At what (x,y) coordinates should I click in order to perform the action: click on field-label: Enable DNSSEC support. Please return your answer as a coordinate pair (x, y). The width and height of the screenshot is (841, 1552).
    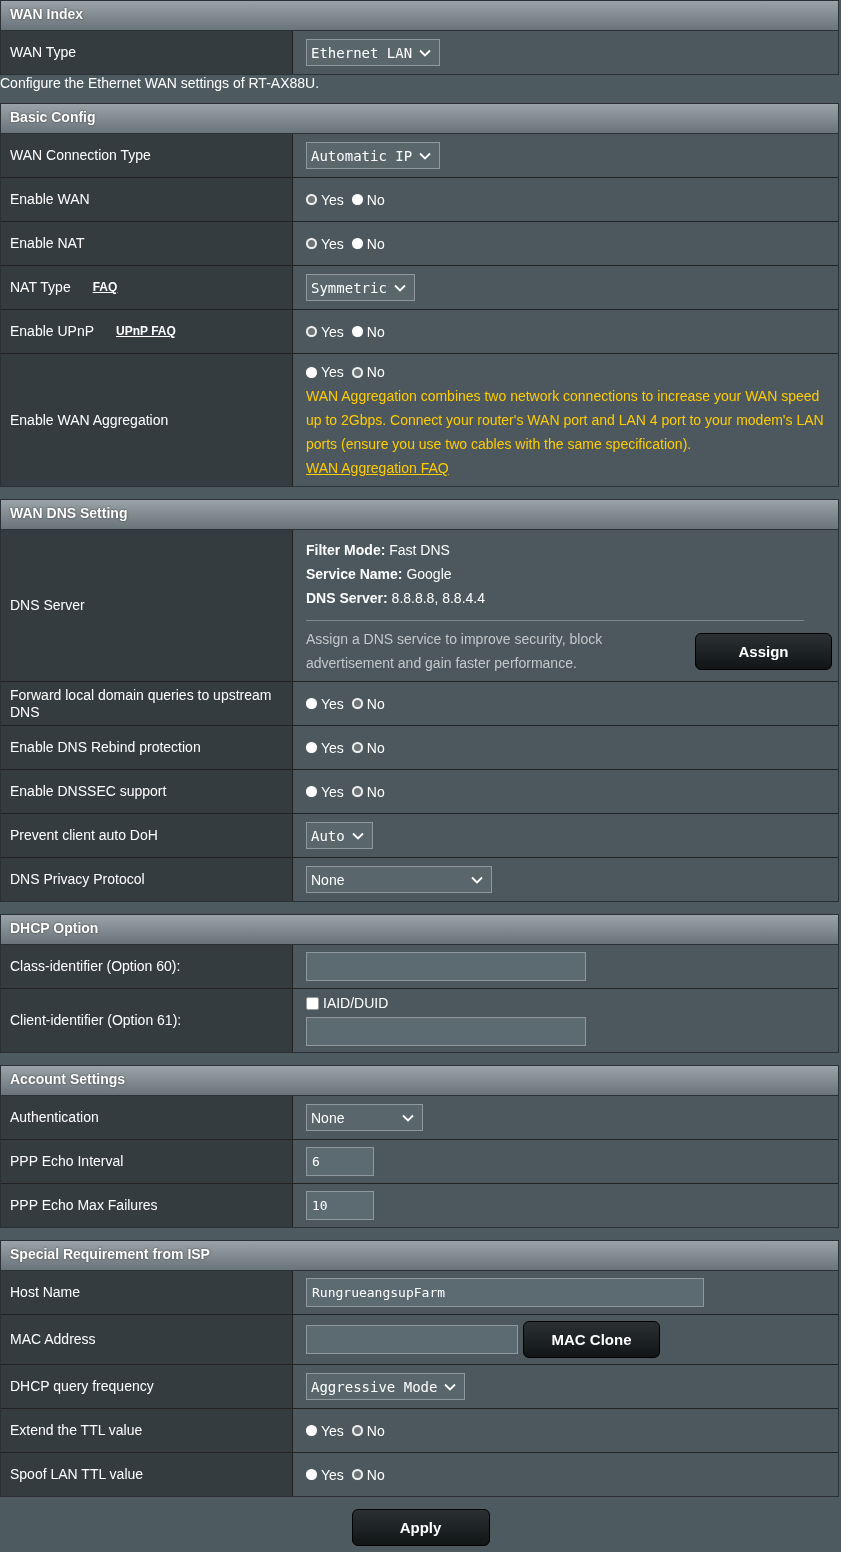
    Looking at the image, I should click on (88, 791).